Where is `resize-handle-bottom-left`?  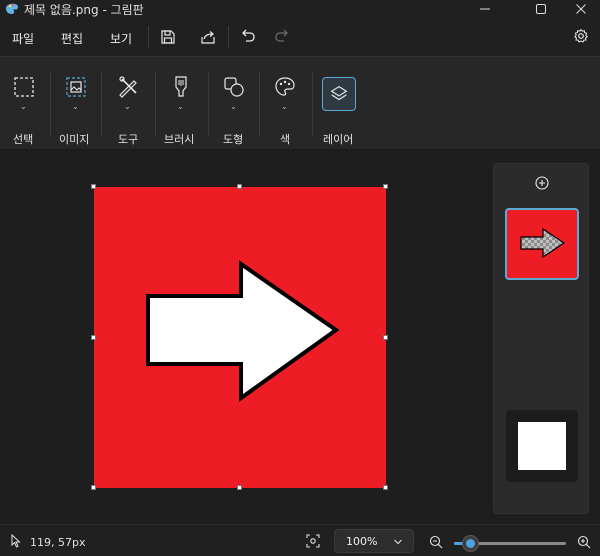
resize-handle-bottom-left is located at coordinates (93, 487).